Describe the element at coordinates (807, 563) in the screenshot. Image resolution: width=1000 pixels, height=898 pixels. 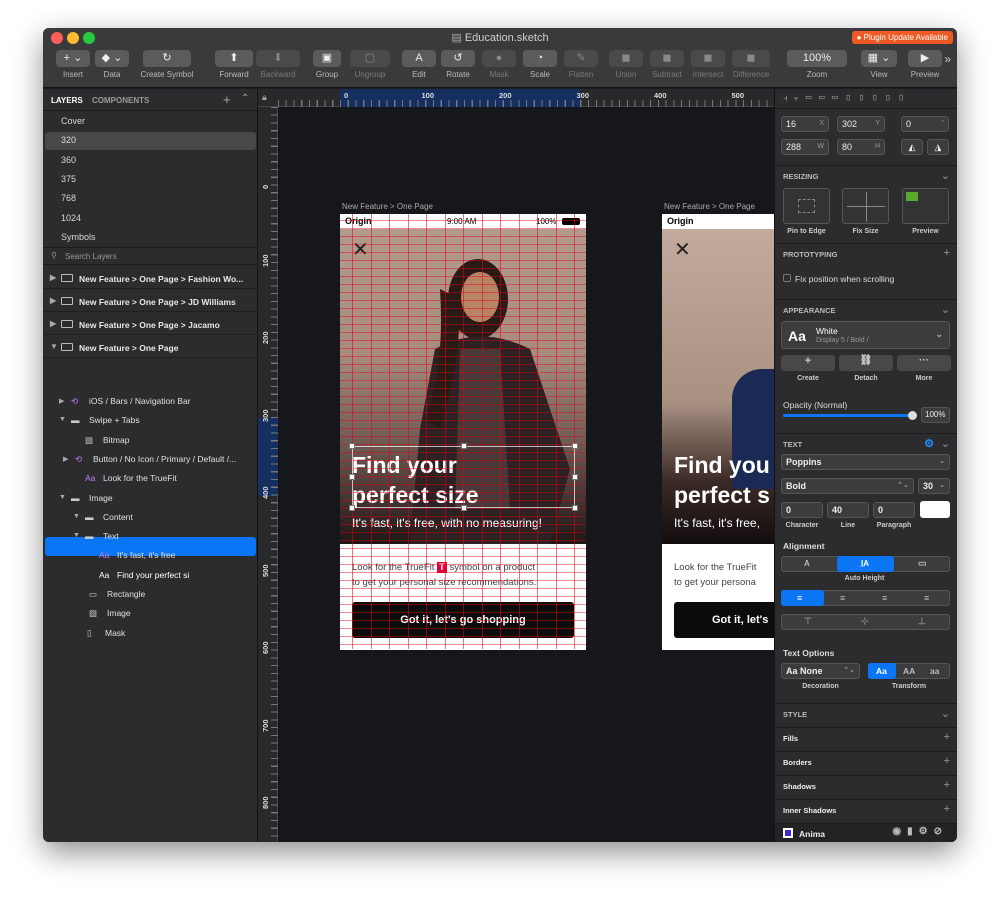
I see `auto-width-icon: A` at that location.